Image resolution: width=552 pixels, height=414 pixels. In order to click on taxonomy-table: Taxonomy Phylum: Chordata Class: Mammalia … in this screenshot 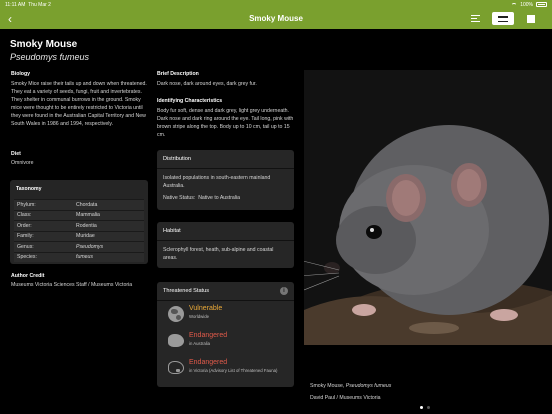, I will do `click(79, 222)`.